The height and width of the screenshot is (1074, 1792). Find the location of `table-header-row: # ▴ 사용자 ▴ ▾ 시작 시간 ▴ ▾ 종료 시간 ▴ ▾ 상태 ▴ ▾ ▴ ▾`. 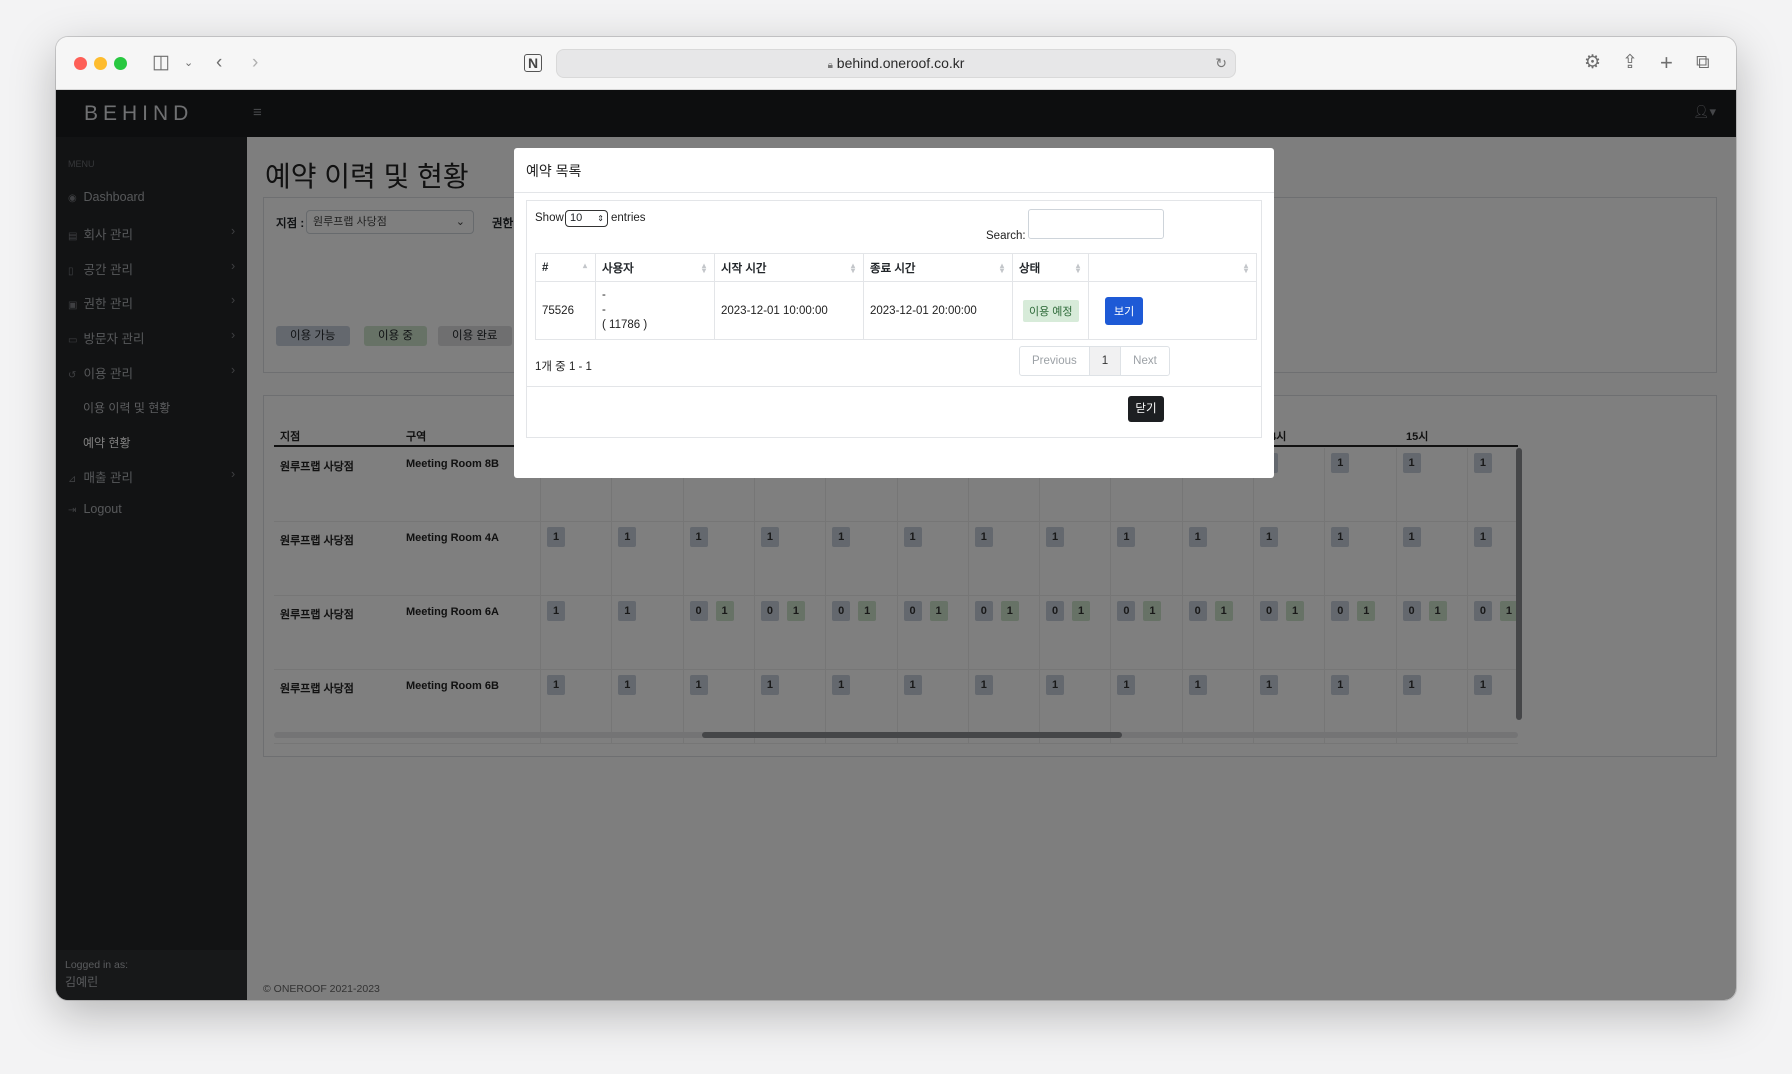

table-header-row: # ▴ 사용자 ▴ ▾ 시작 시간 ▴ ▾ 종료 시간 ▴ ▾ 상태 ▴ ▾ ▴ ▾ is located at coordinates (896, 267).